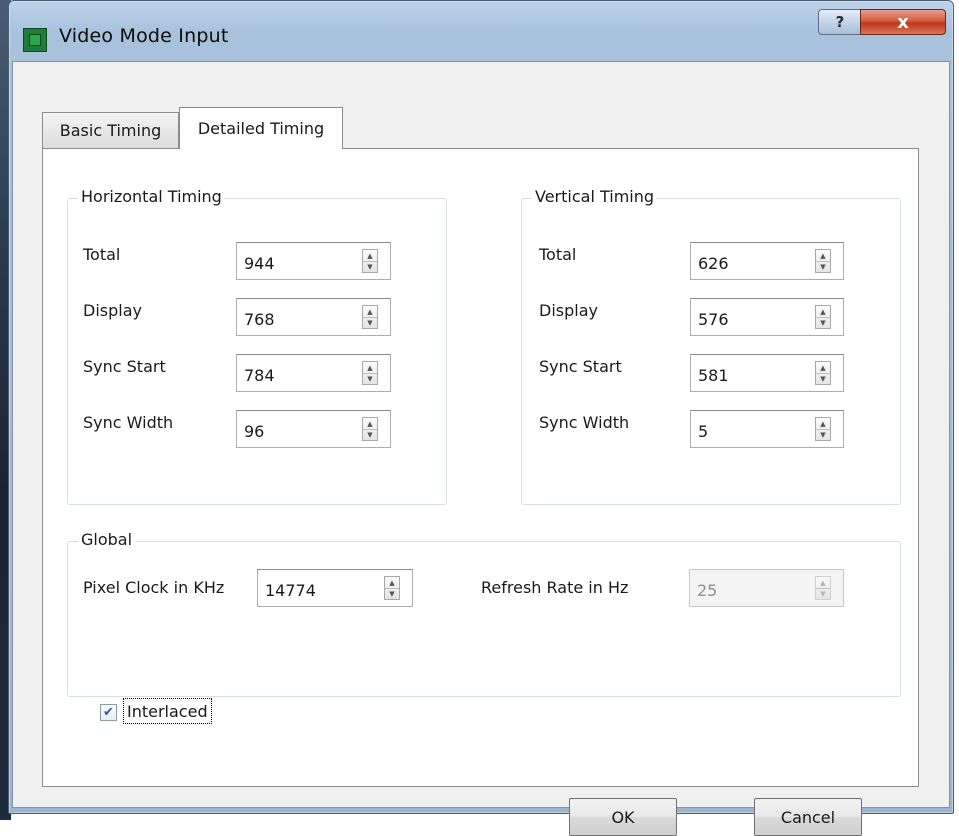 The width and height of the screenshot is (959, 836). Describe the element at coordinates (144, 36) in the screenshot. I see `window-title: Video Mode Input` at that location.